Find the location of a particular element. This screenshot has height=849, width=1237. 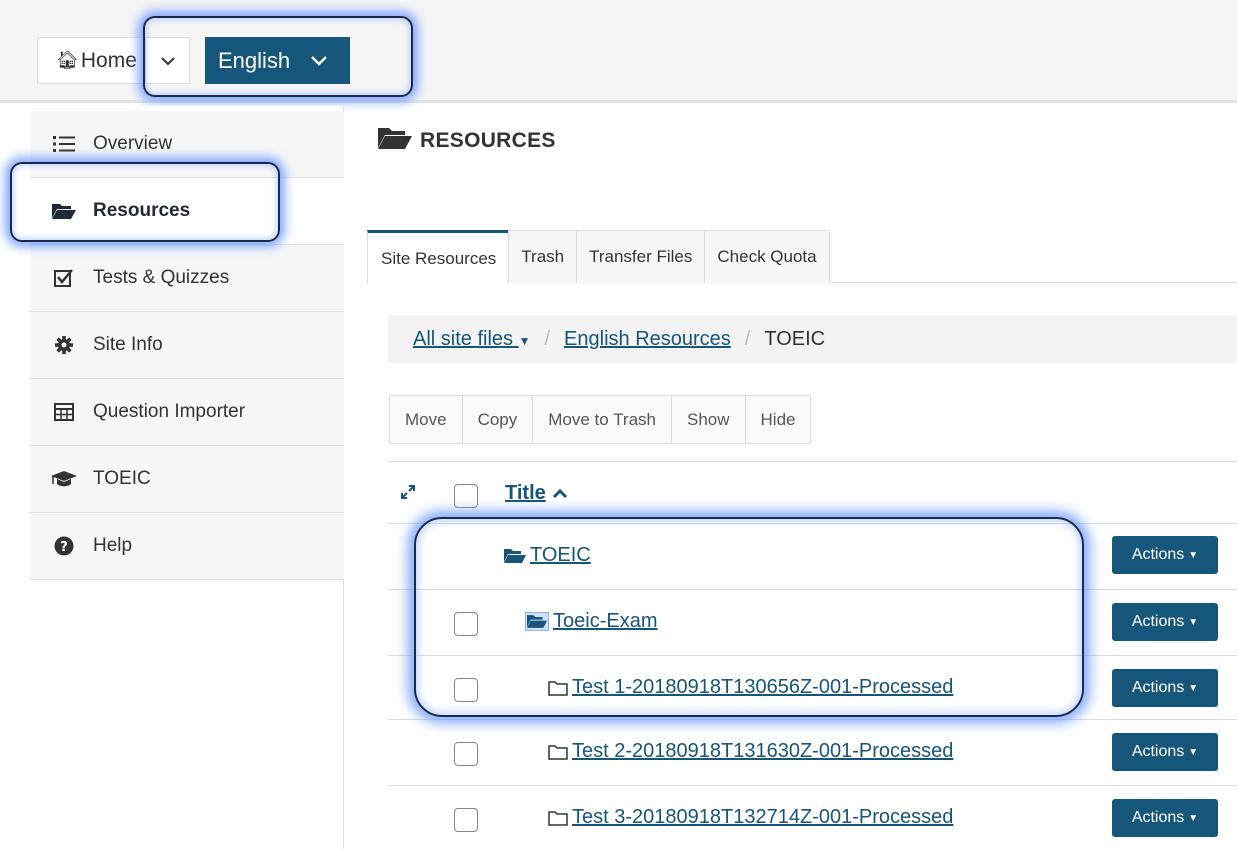

expand-icon is located at coordinates (408, 494).